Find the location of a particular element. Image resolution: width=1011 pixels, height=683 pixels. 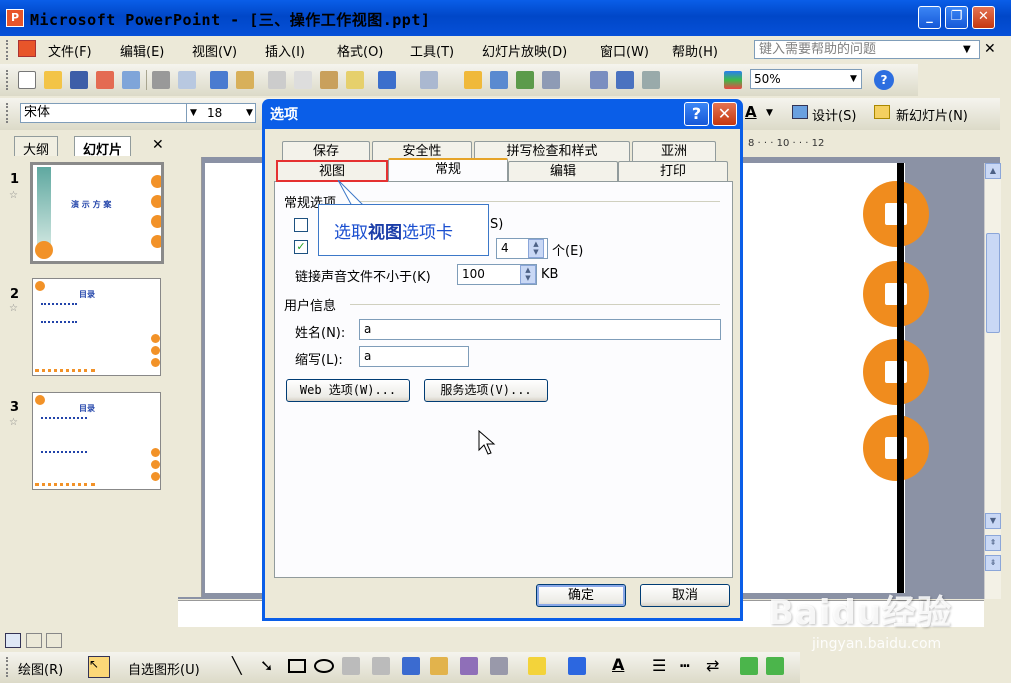

document-icon is located at coordinates (27, 48).